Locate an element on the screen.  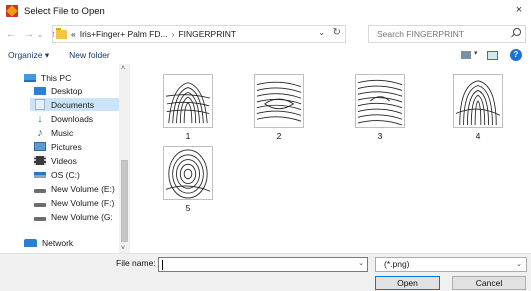
sidebar-item-label: Pictures is located at coordinates (66, 146).